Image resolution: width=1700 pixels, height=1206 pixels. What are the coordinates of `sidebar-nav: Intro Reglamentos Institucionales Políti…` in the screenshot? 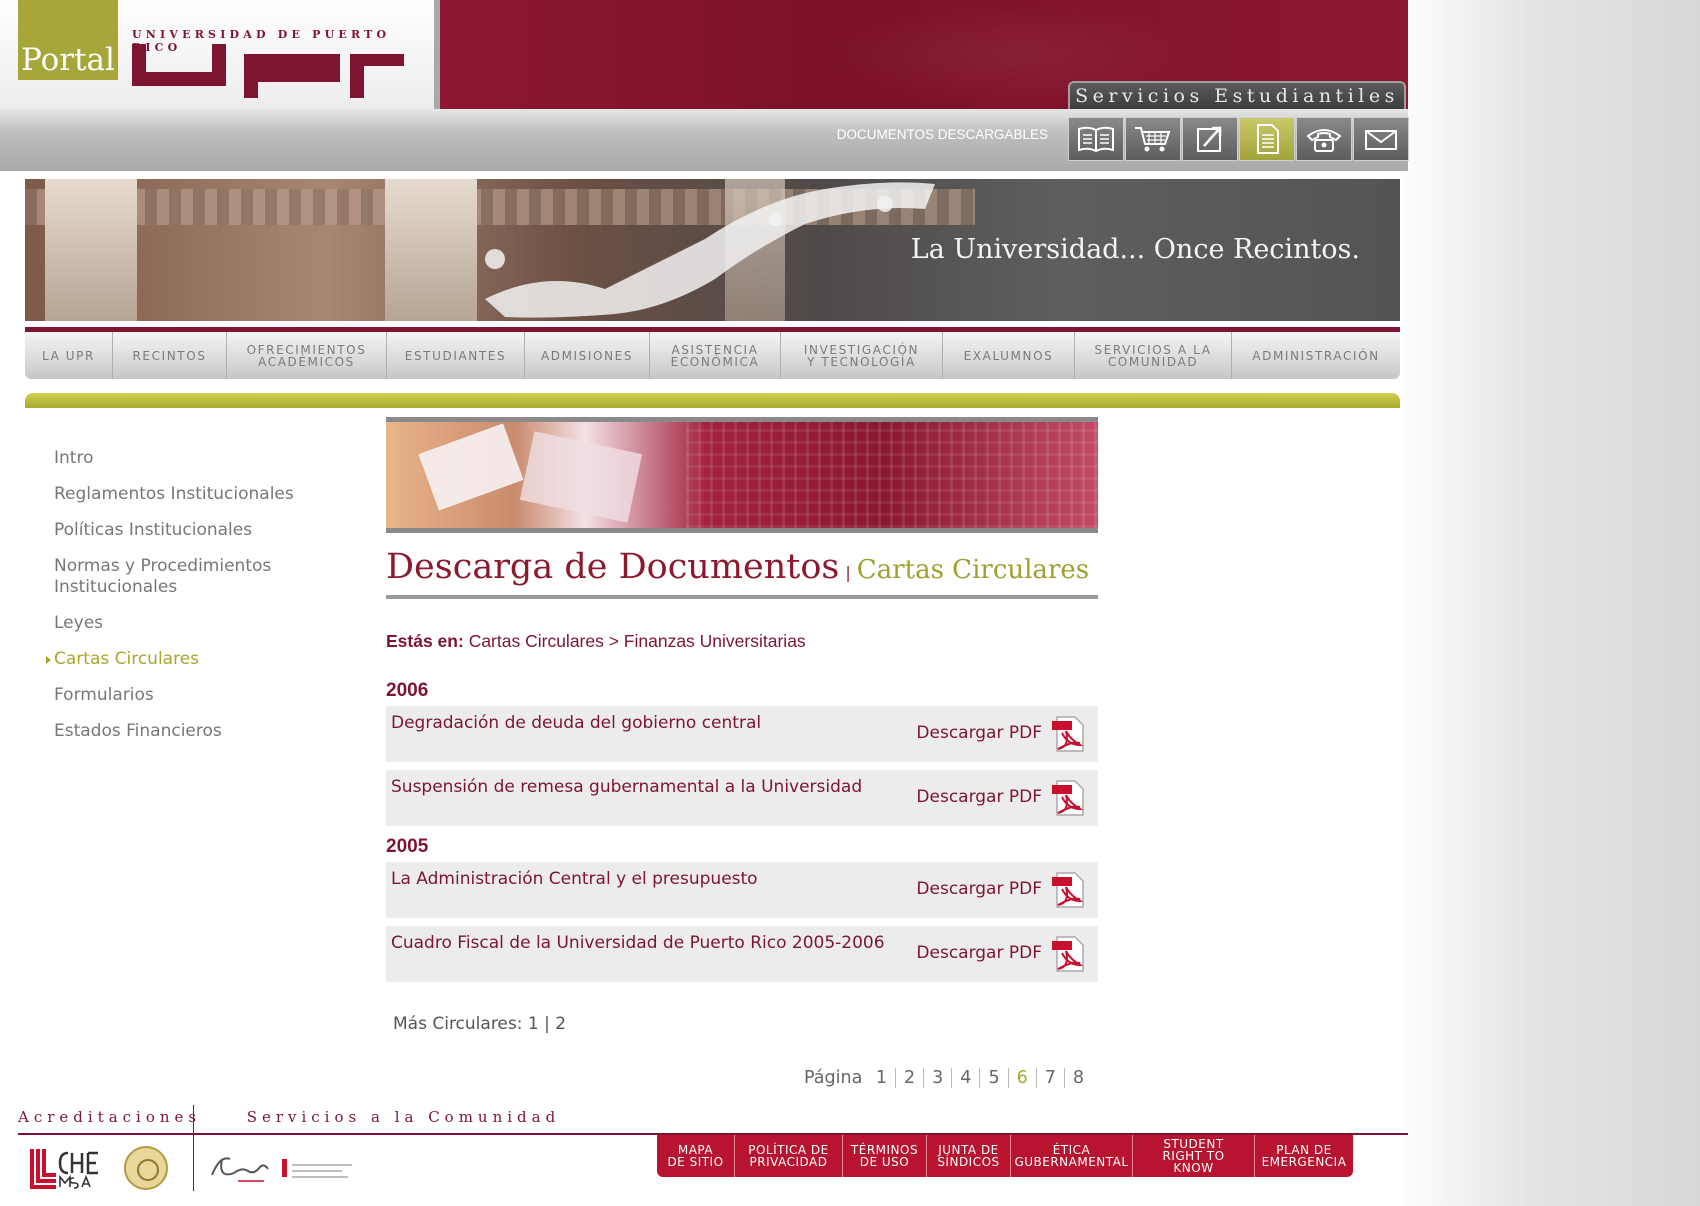 It's located at (200, 602).